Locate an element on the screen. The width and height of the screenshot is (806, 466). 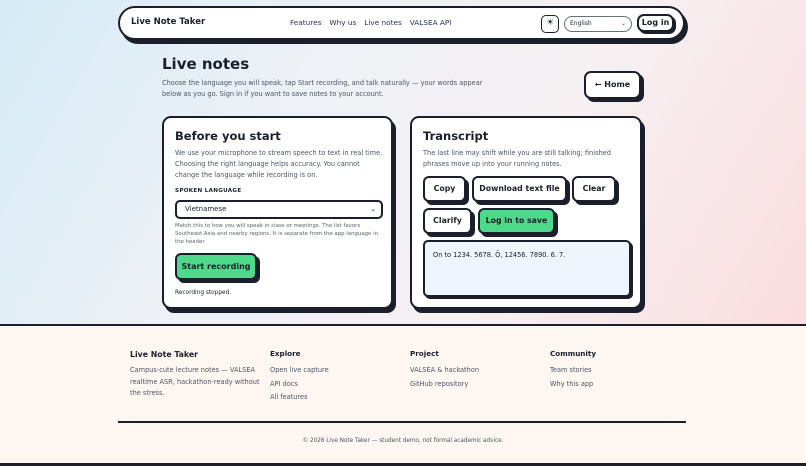
nav-links: Features Why us Live notes VALSEA API is located at coordinates (370, 22).